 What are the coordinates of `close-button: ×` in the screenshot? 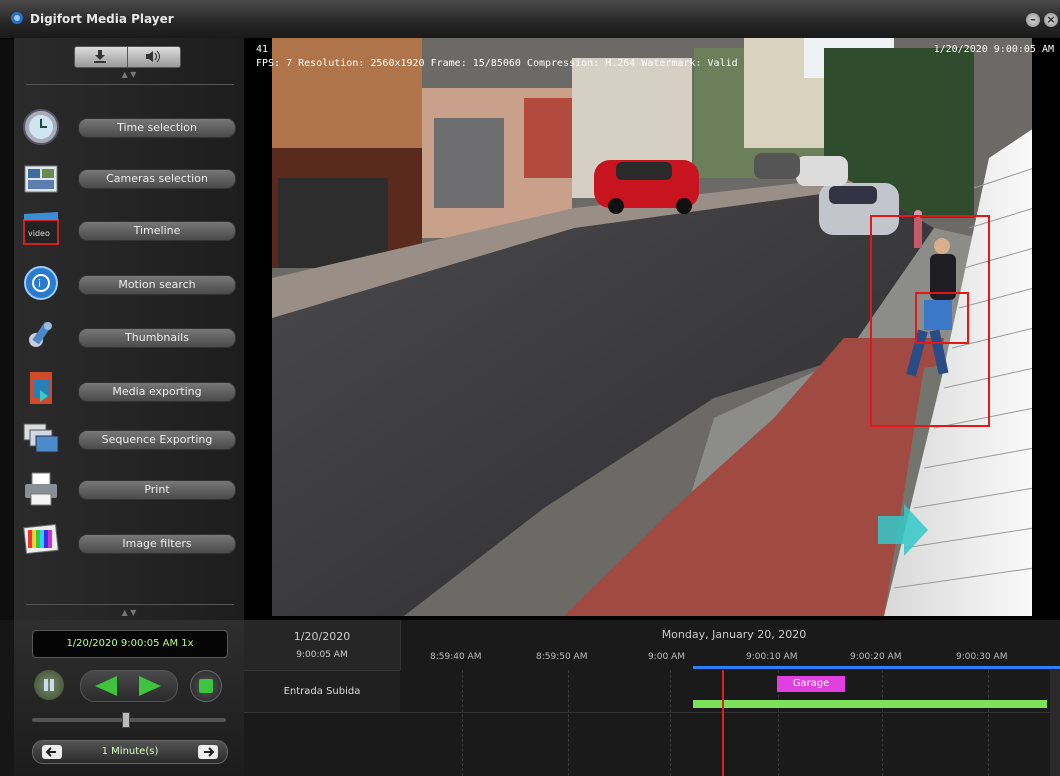 It's located at (1051, 20).